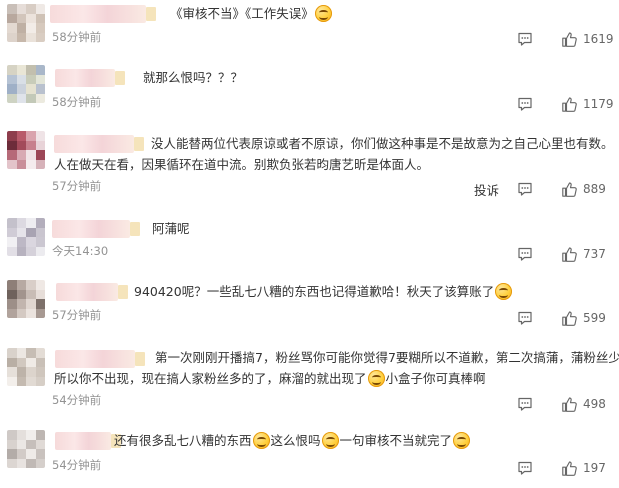  What do you see at coordinates (590, 39) in the screenshot?
I see `like-button: 1619` at bounding box center [590, 39].